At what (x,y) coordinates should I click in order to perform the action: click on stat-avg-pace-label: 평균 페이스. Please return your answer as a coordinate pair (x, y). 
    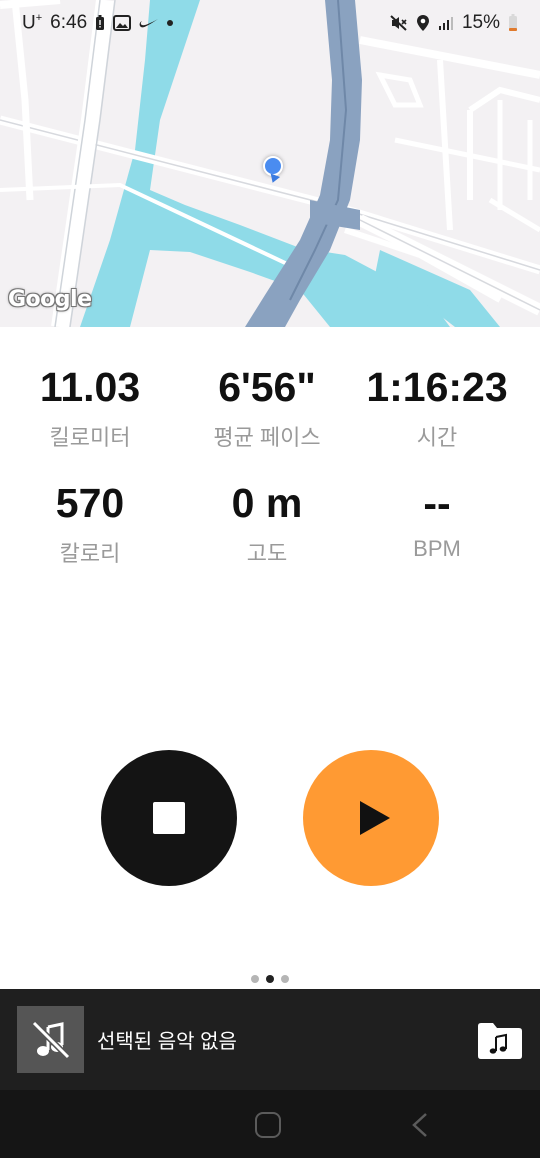
    Looking at the image, I should click on (267, 437).